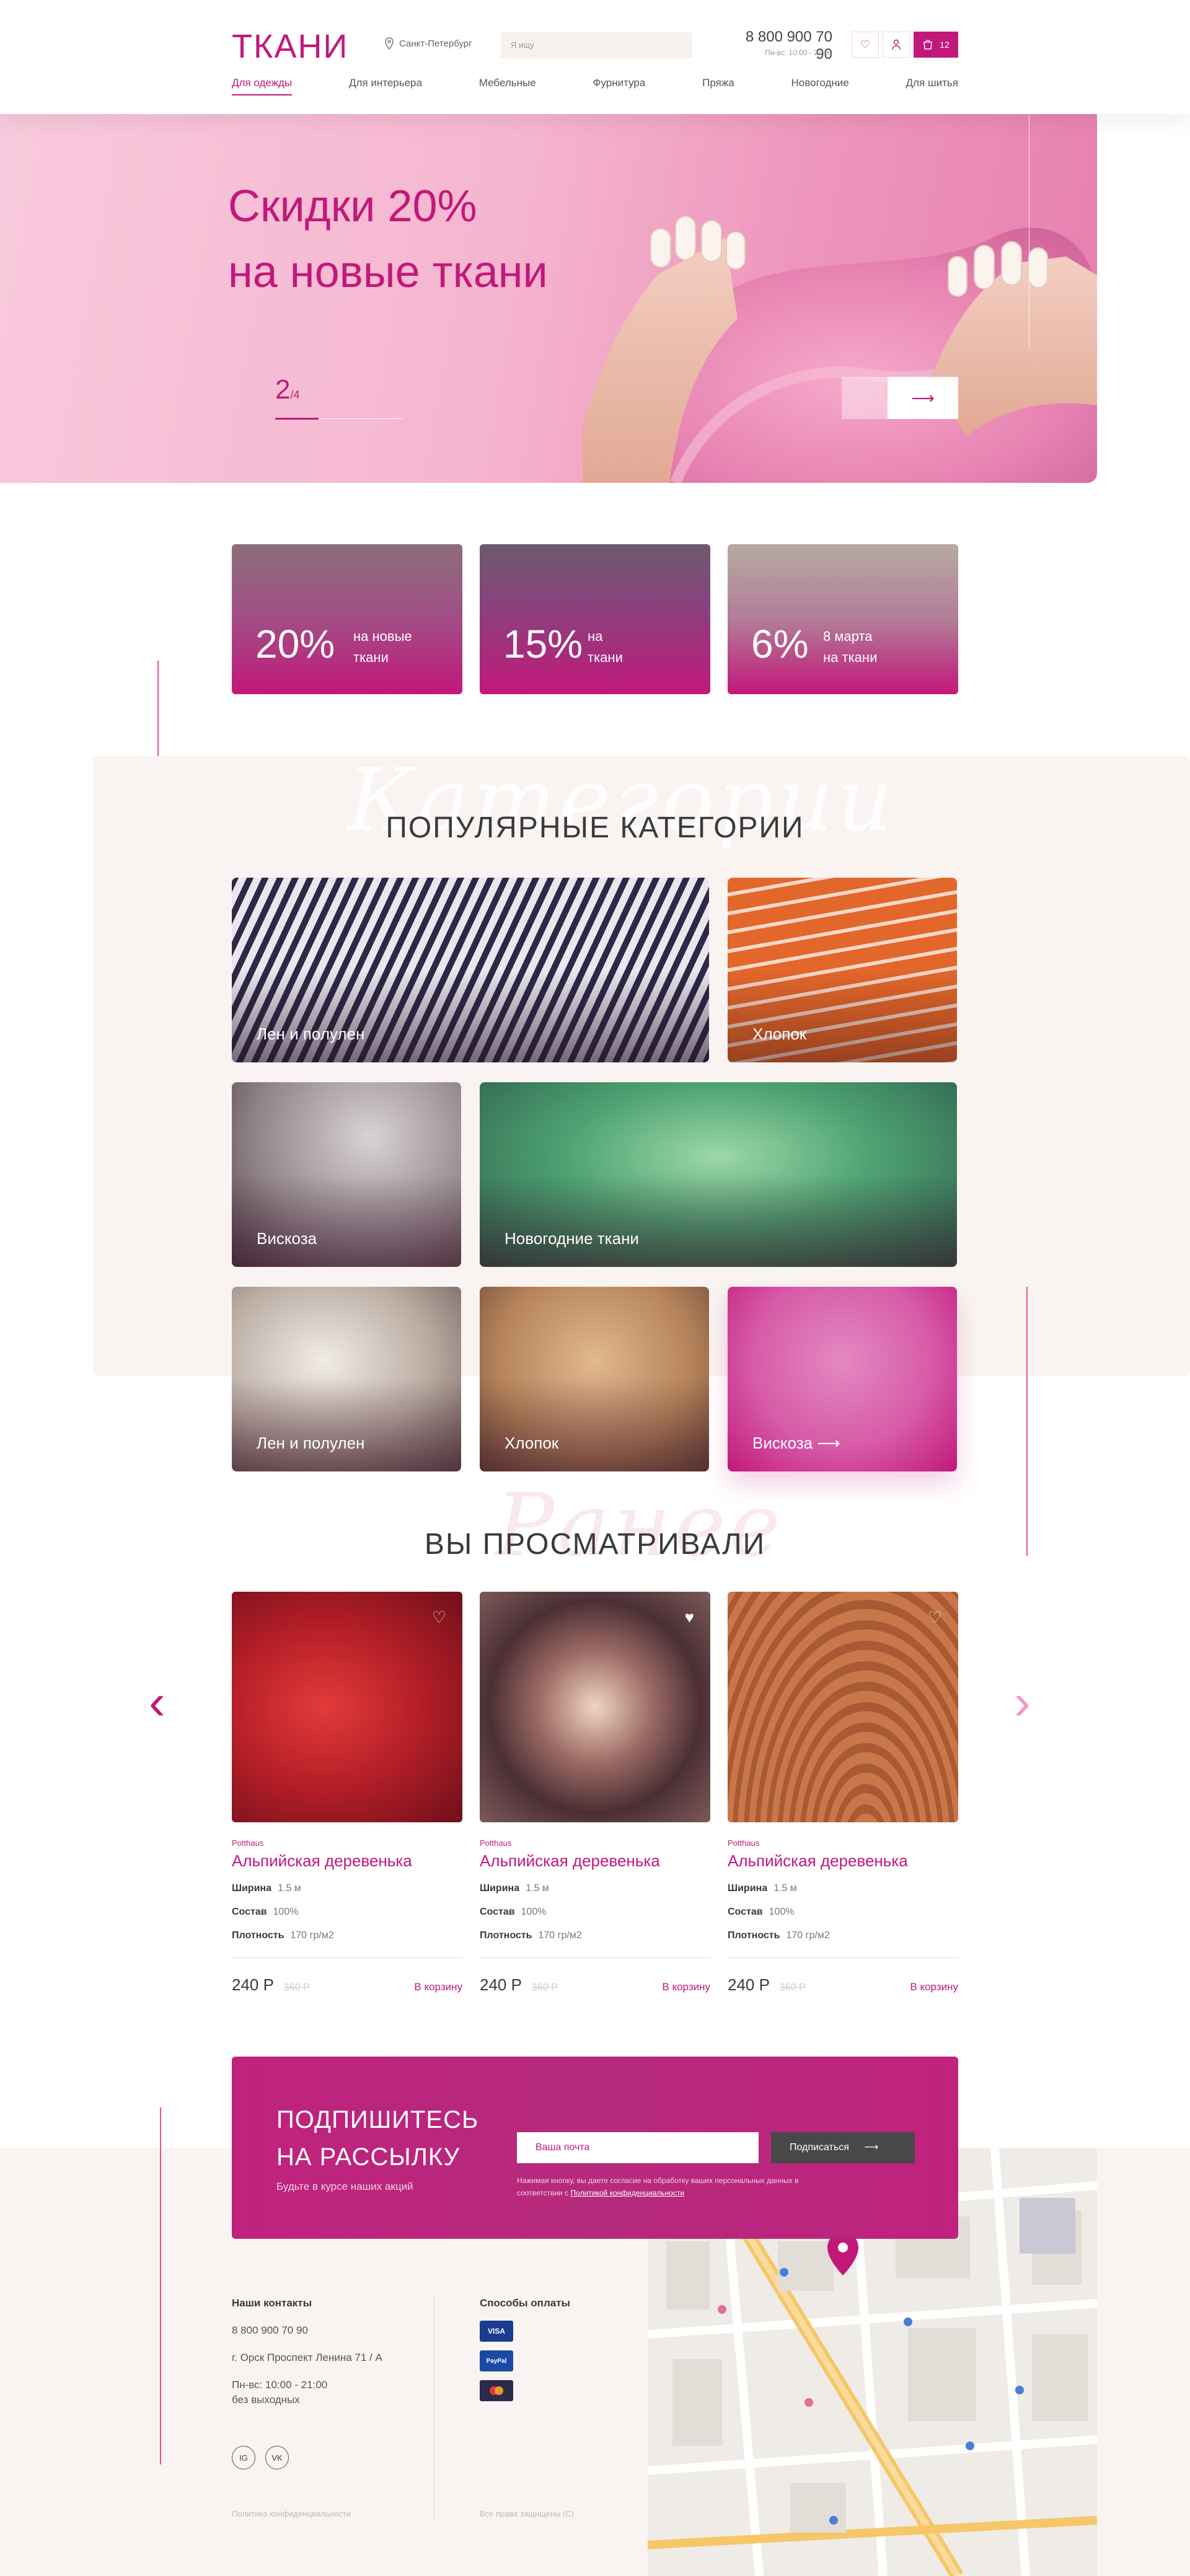  I want to click on slide-counter: 2/4, so click(287, 389).